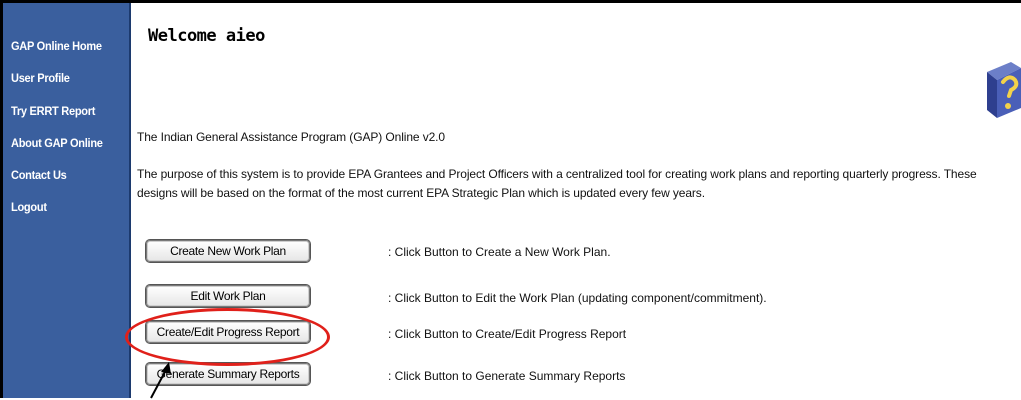 This screenshot has width=1021, height=400. What do you see at coordinates (53, 111) in the screenshot?
I see `sidebar-item-try-errt-report: Try ERRT Report` at bounding box center [53, 111].